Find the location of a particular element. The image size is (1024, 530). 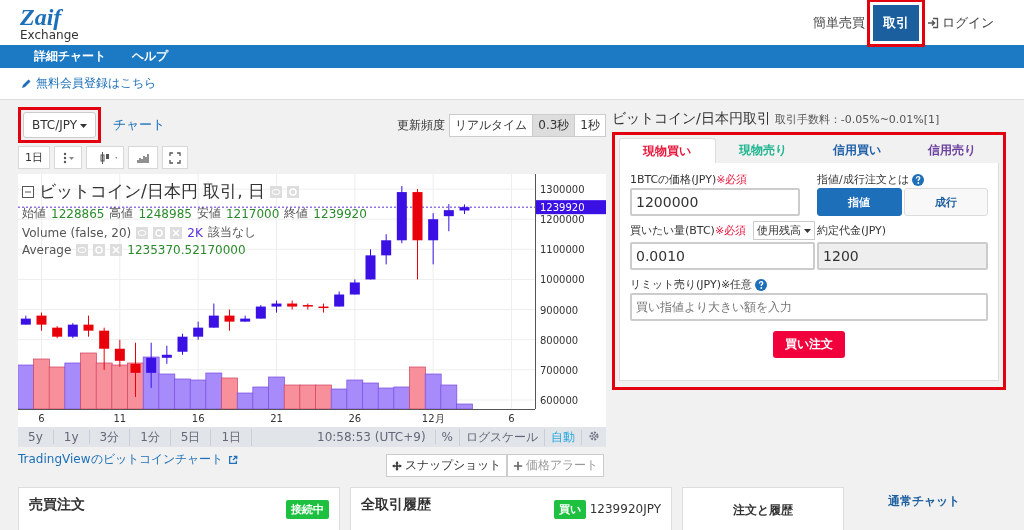

more-button is located at coordinates (68, 158).